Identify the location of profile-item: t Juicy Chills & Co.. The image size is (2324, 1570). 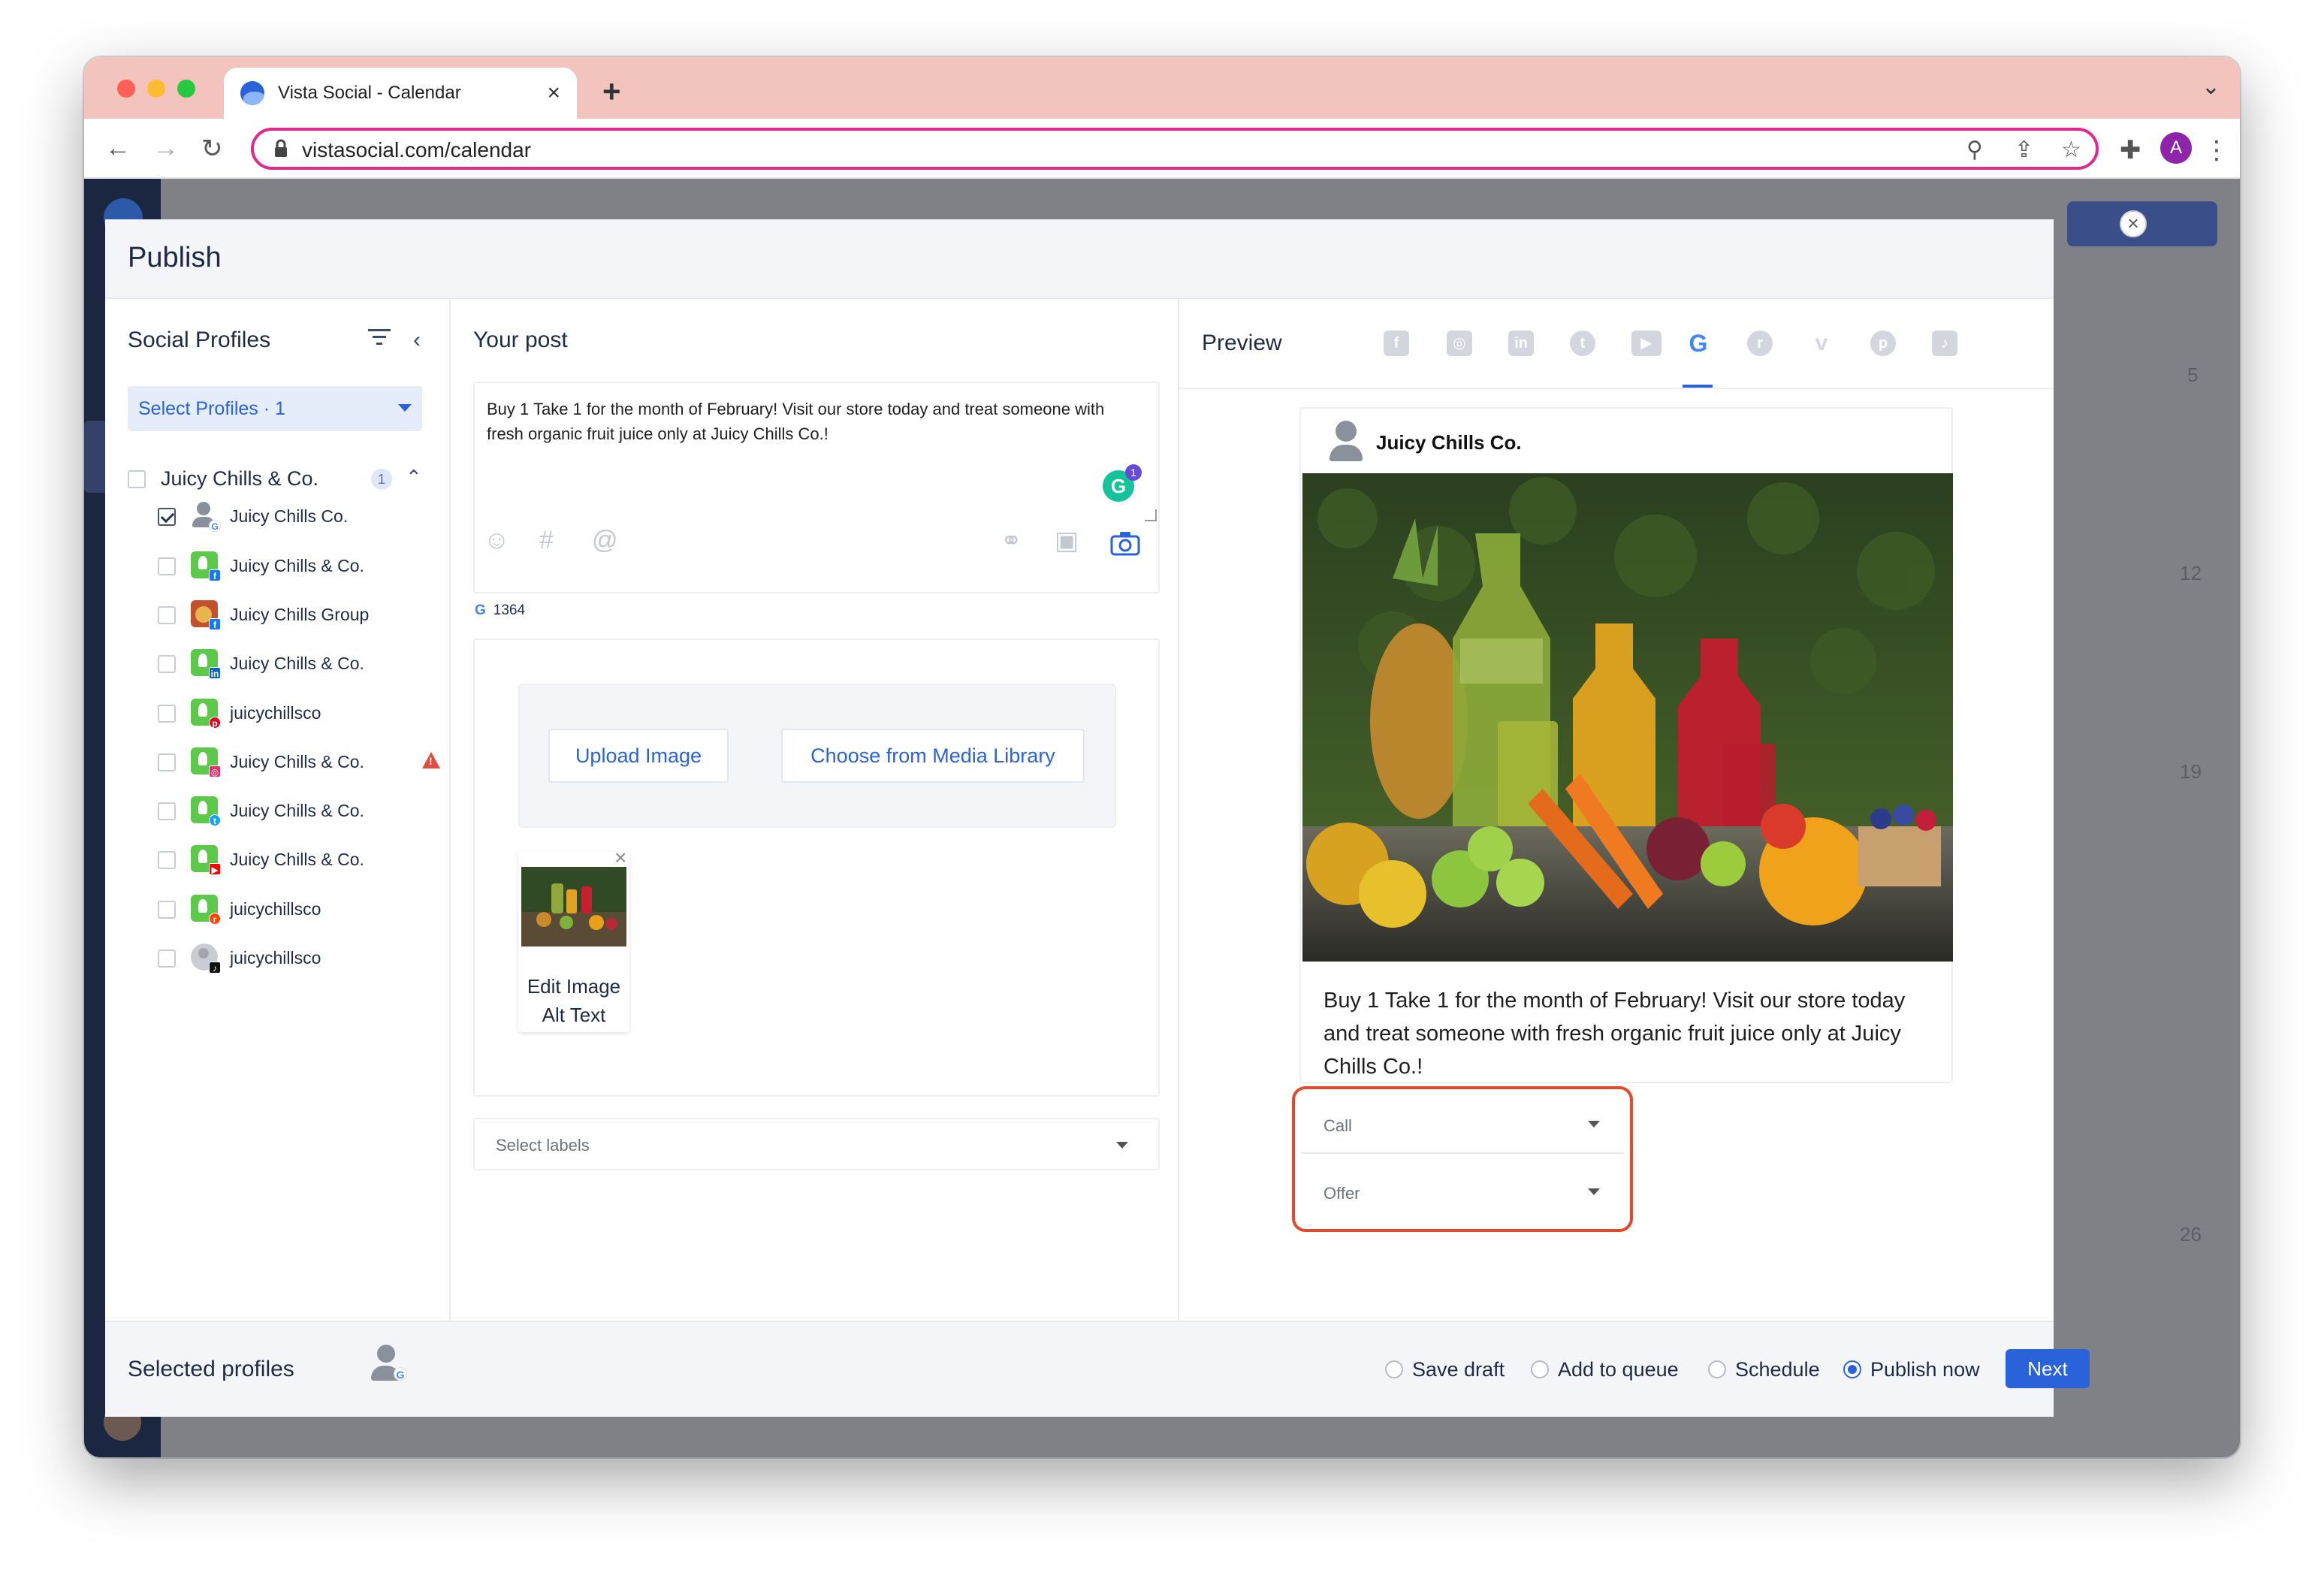
(308, 812).